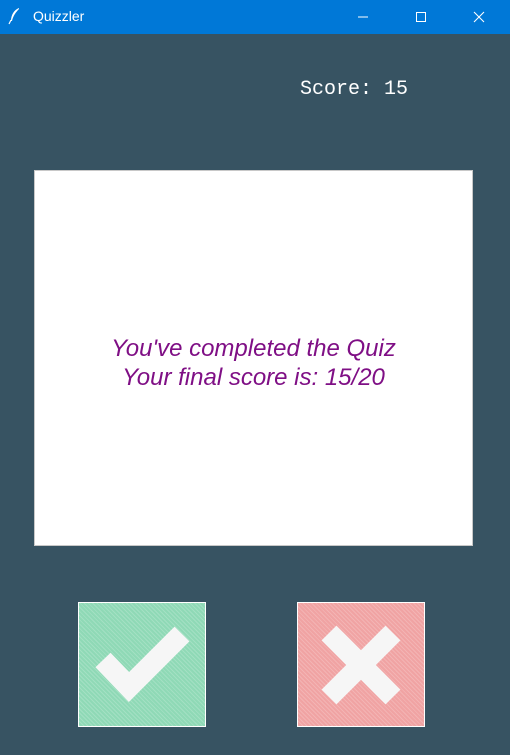  I want to click on maximize-button, so click(421, 17).